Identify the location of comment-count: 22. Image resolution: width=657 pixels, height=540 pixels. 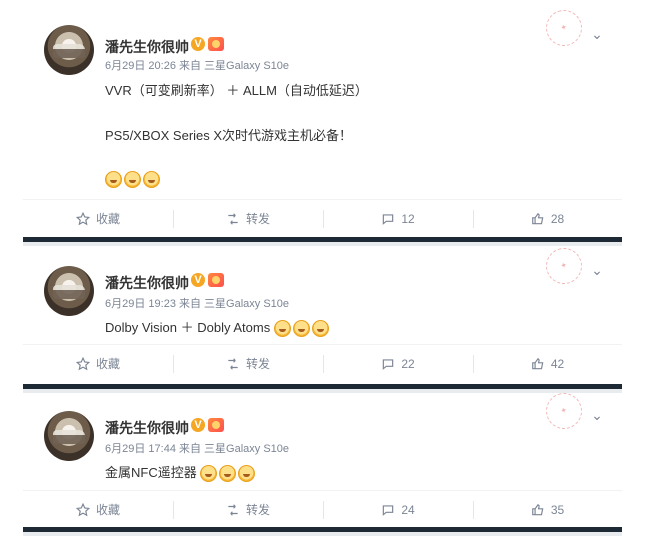
(408, 363).